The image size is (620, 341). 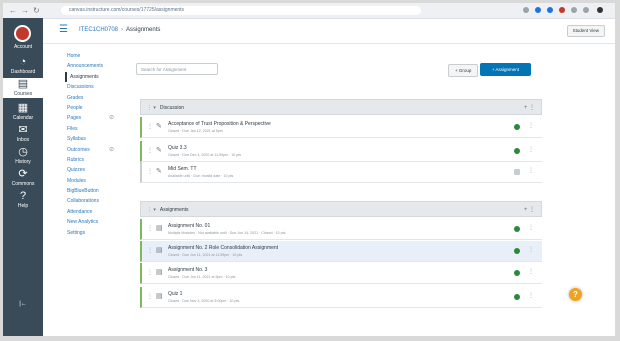 What do you see at coordinates (177, 69) in the screenshot?
I see `search-input: Search for Assignment` at bounding box center [177, 69].